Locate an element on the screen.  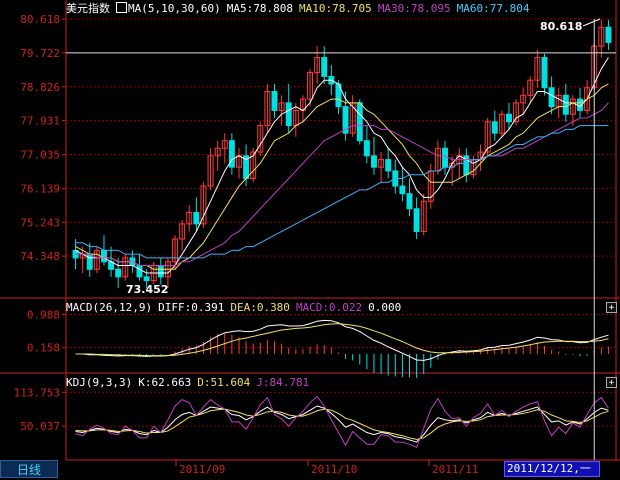
macd-panel: 0.988 0.158 is located at coordinates (321, 343).